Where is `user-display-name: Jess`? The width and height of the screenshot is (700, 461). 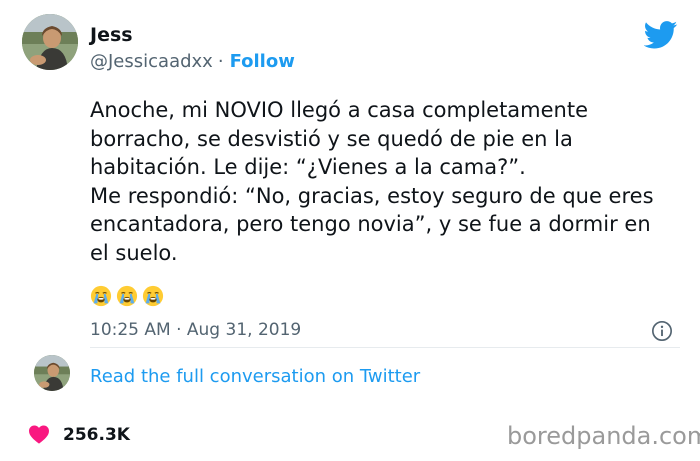
user-display-name: Jess is located at coordinates (111, 35).